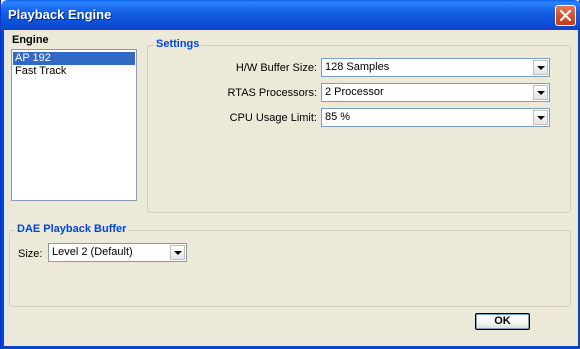 This screenshot has width=580, height=349. I want to click on window-title: Playback Engine, so click(60, 14).